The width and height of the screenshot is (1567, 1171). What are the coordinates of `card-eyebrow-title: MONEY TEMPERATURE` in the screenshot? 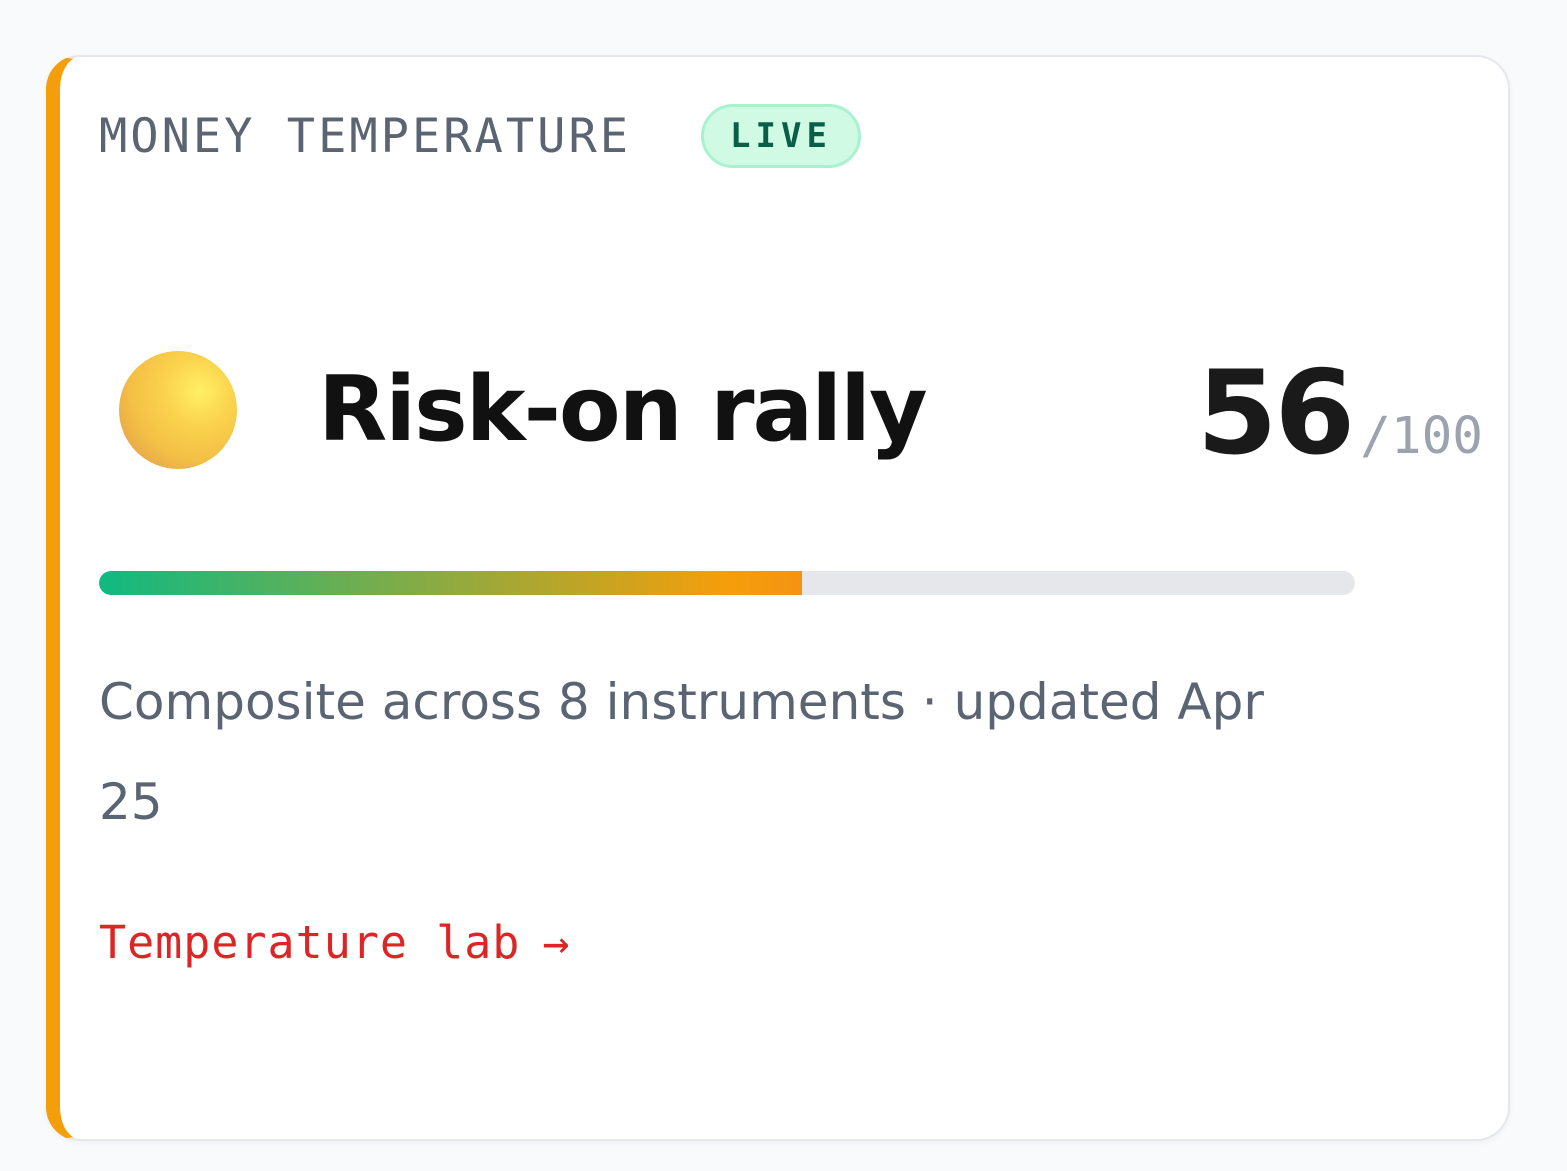 It's located at (365, 136).